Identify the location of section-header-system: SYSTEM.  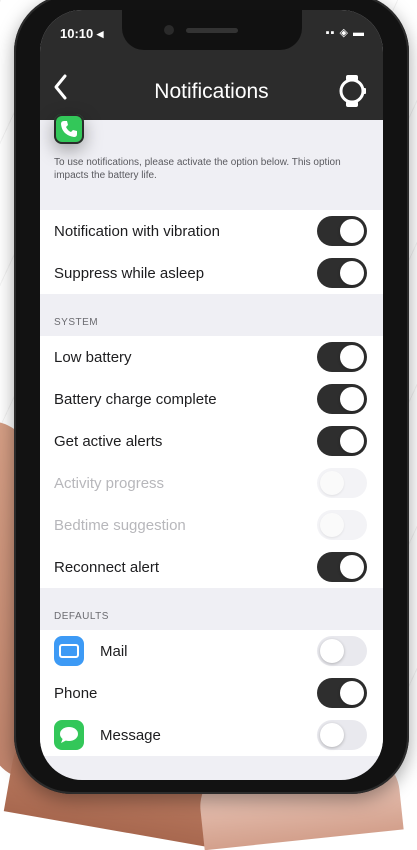
(76, 322).